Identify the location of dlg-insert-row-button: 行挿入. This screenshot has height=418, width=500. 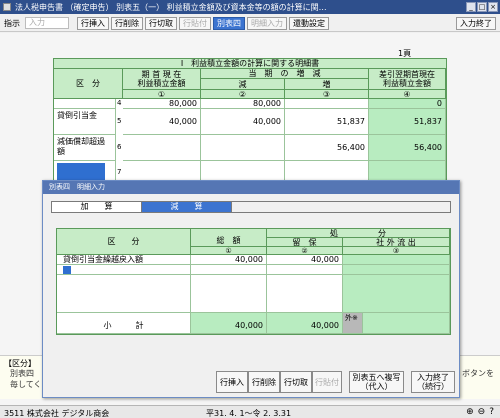
(232, 382).